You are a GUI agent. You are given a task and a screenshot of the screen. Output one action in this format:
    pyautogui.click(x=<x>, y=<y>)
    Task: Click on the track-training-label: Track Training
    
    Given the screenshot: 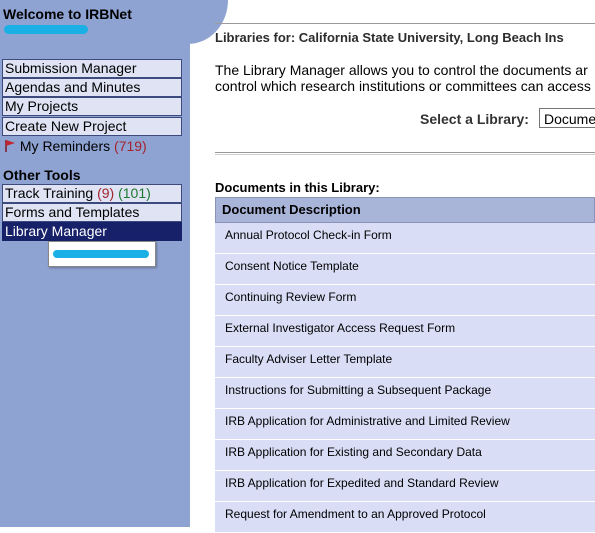 What is the action you would take?
    pyautogui.click(x=49, y=193)
    